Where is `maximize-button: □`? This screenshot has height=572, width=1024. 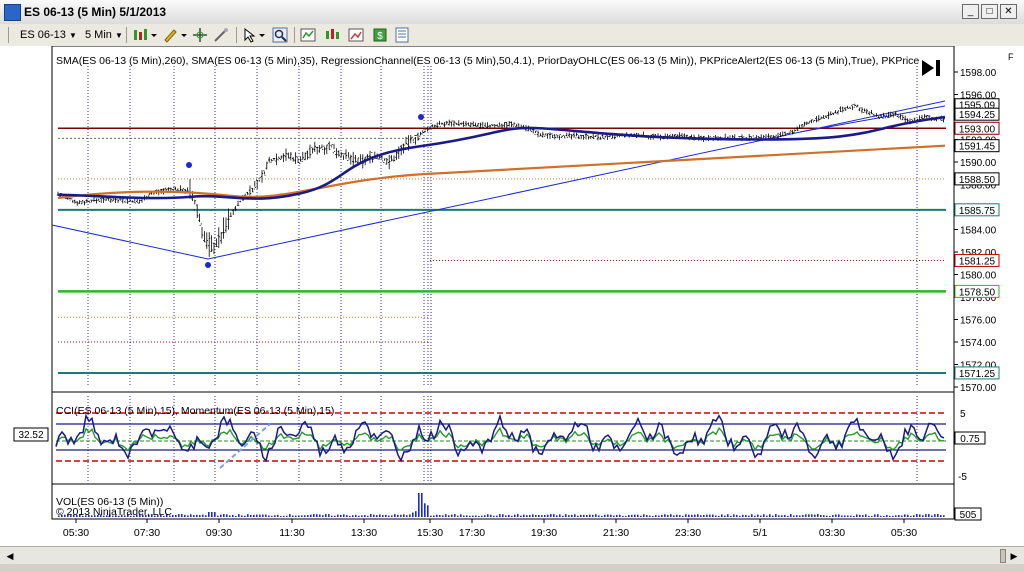
maximize-button: □ is located at coordinates (989, 11).